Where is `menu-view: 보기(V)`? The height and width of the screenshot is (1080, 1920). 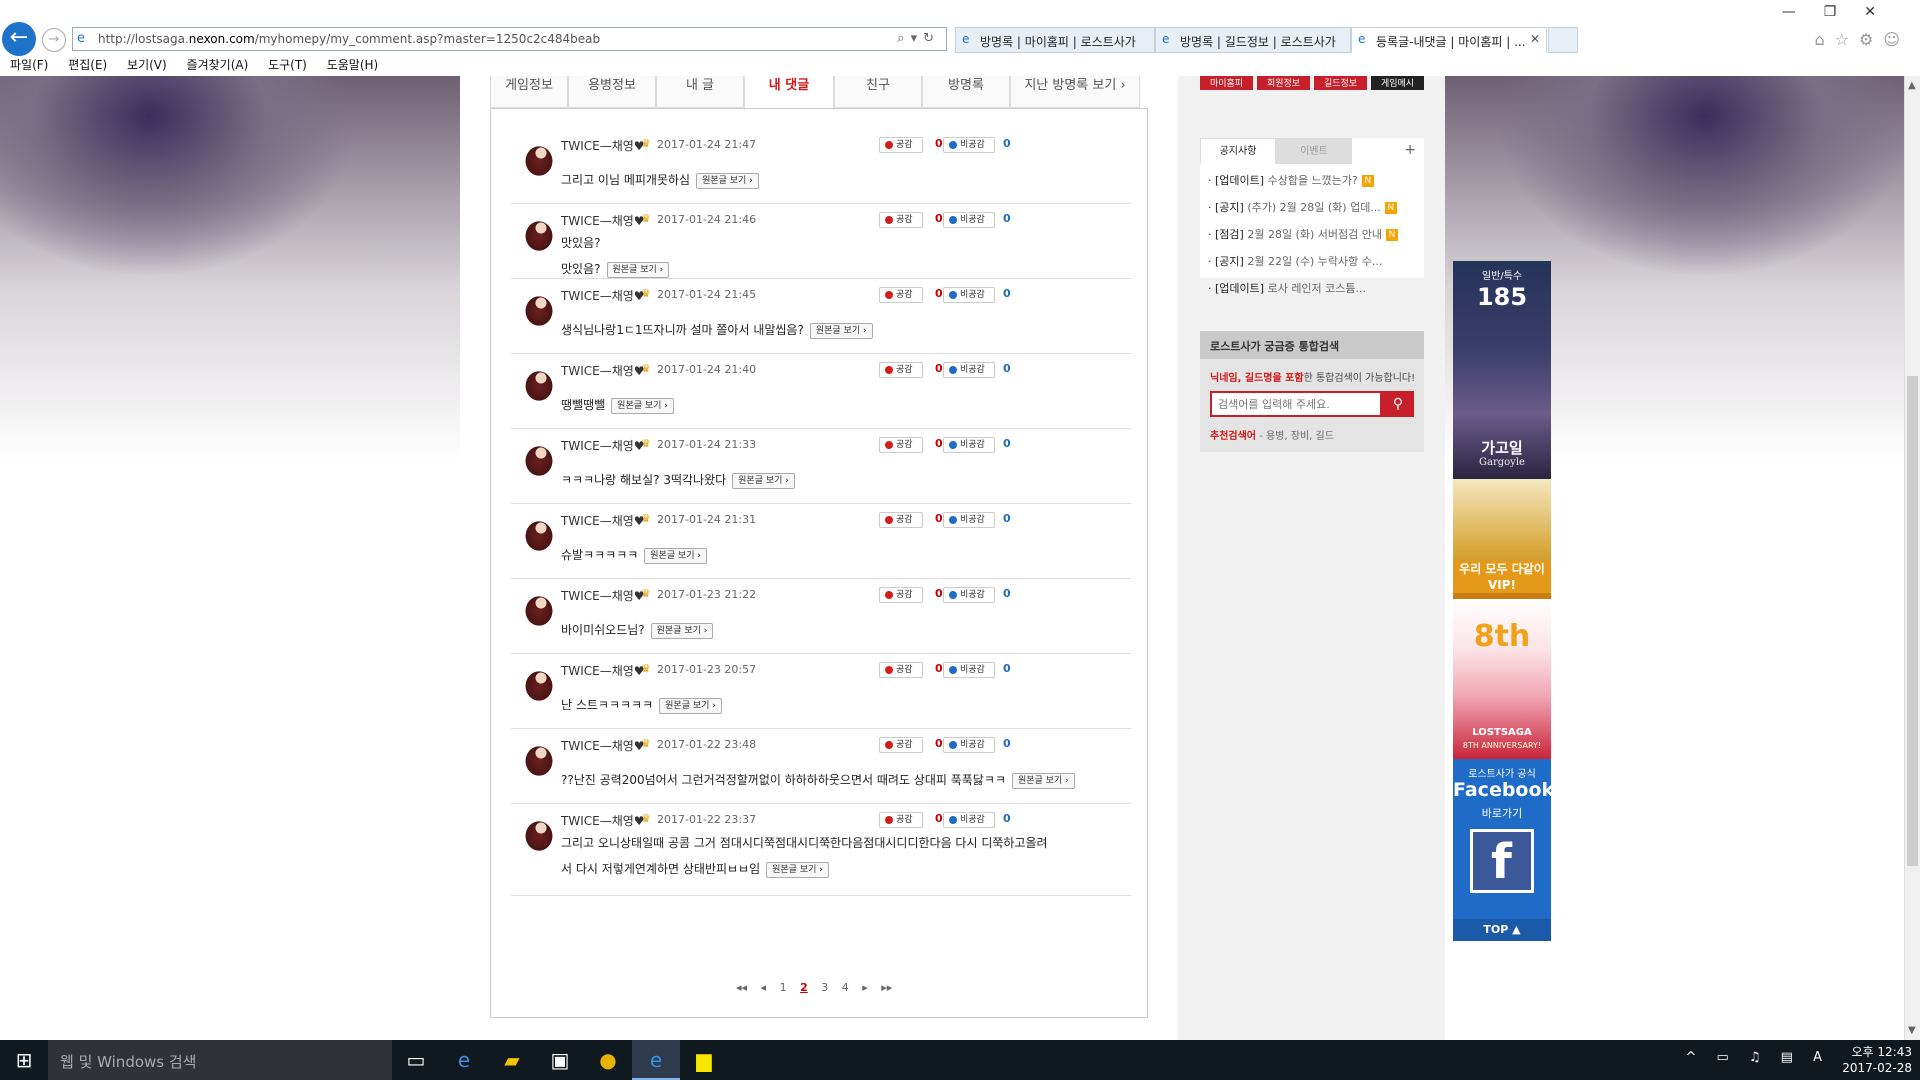
menu-view: 보기(V) is located at coordinates (147, 64).